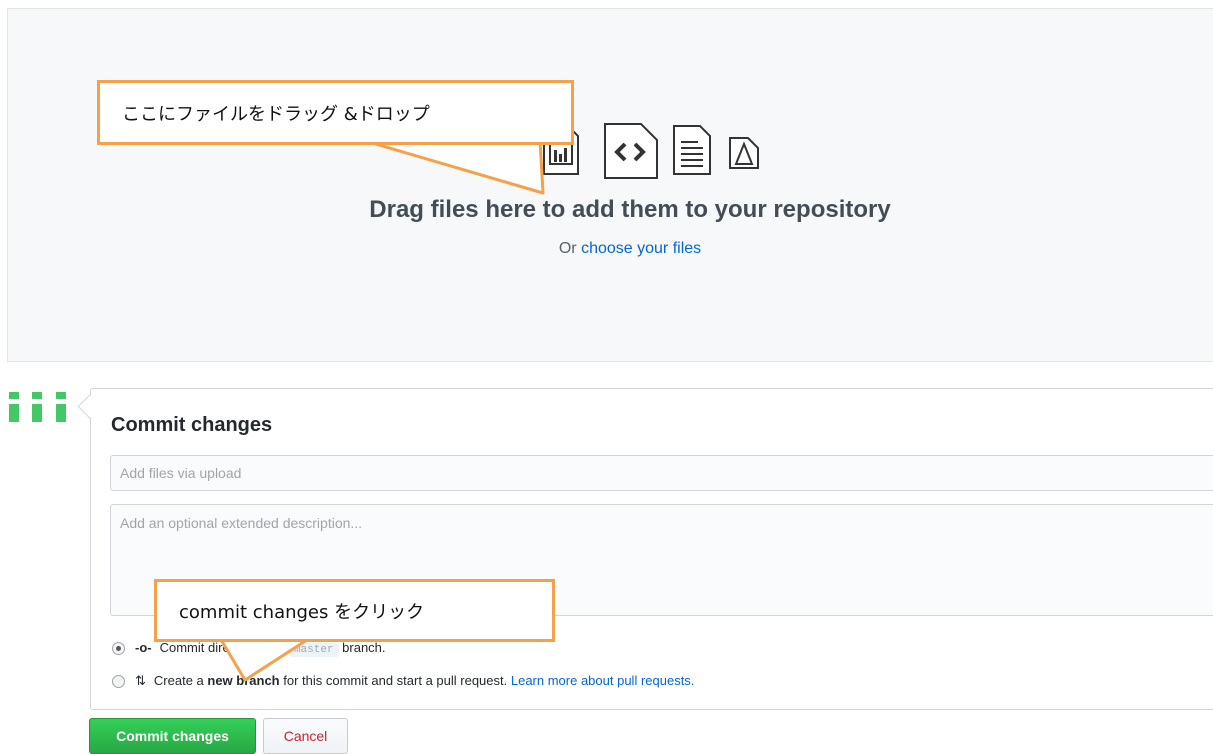 The height and width of the screenshot is (754, 1213). What do you see at coordinates (362, 647) in the screenshot?
I see `commit-direct-suffix: branch.` at bounding box center [362, 647].